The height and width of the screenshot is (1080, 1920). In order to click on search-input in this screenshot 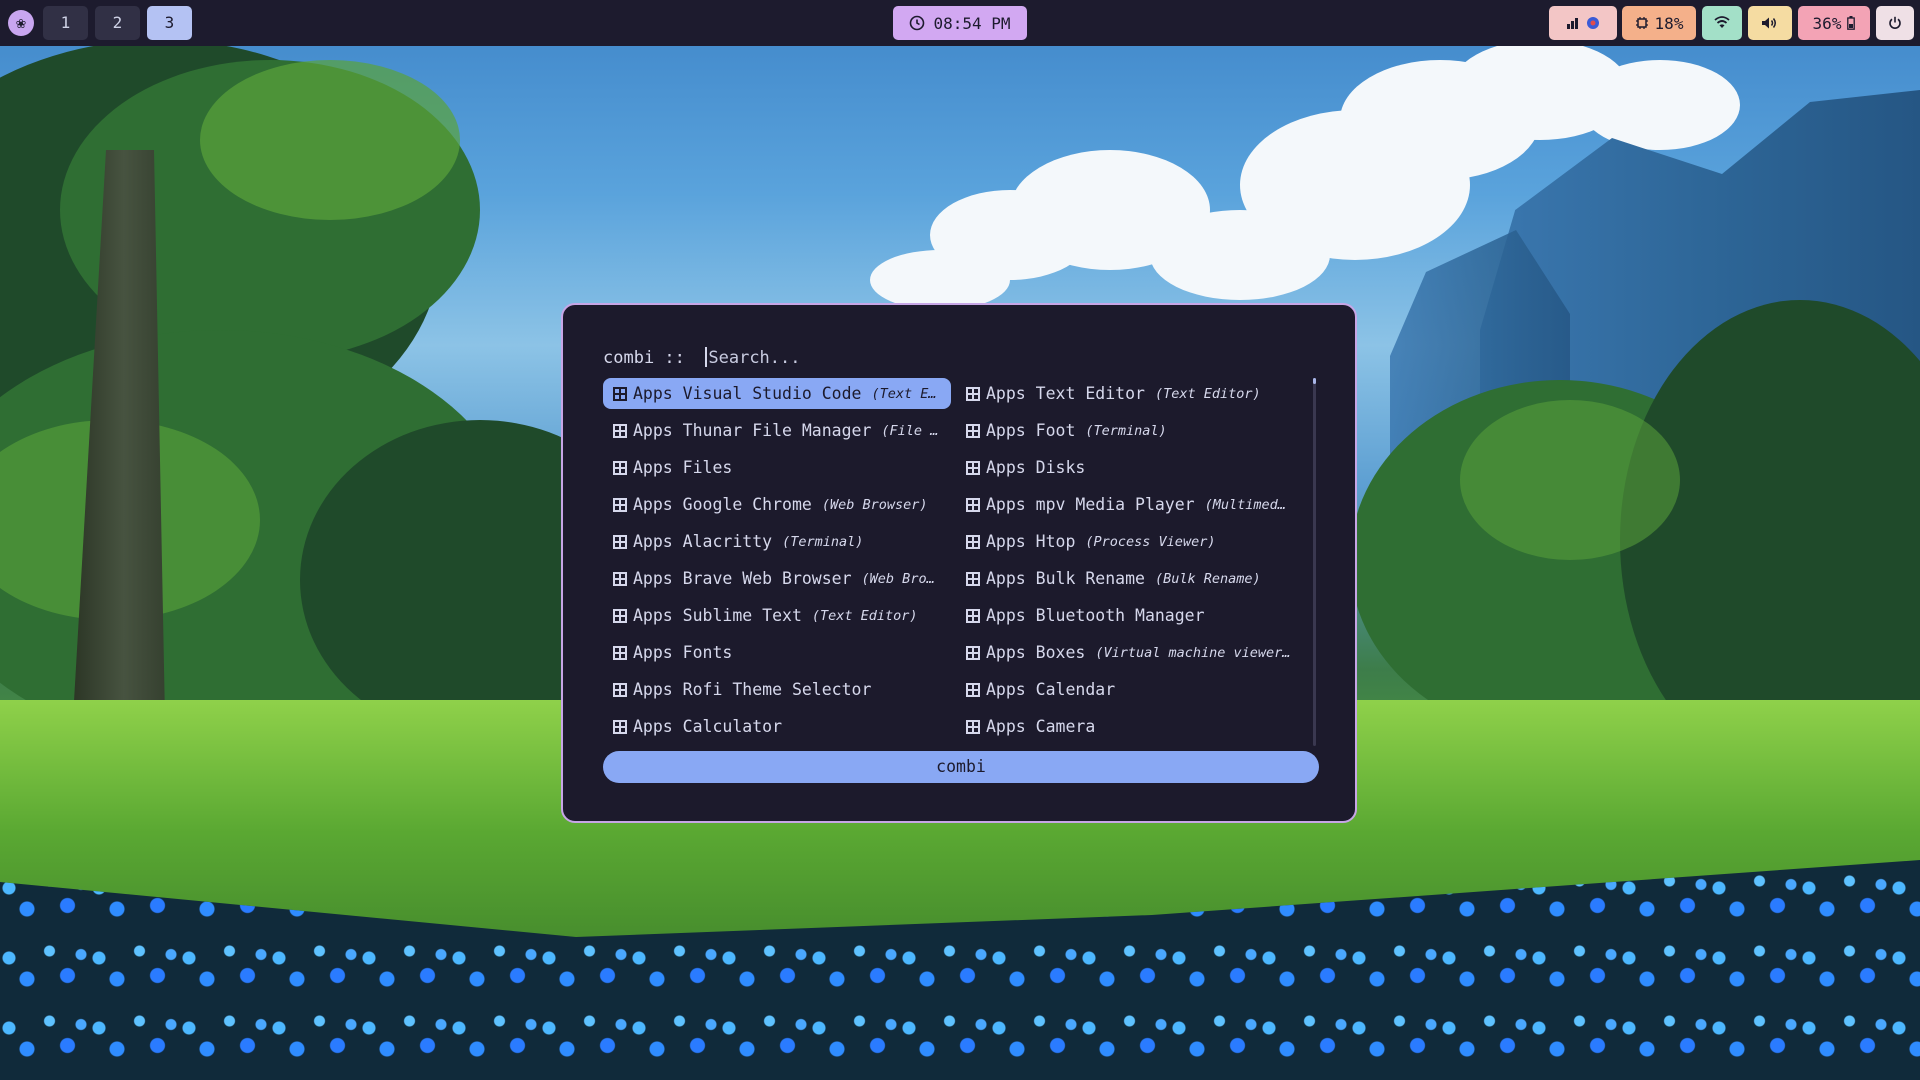, I will do `click(818, 358)`.